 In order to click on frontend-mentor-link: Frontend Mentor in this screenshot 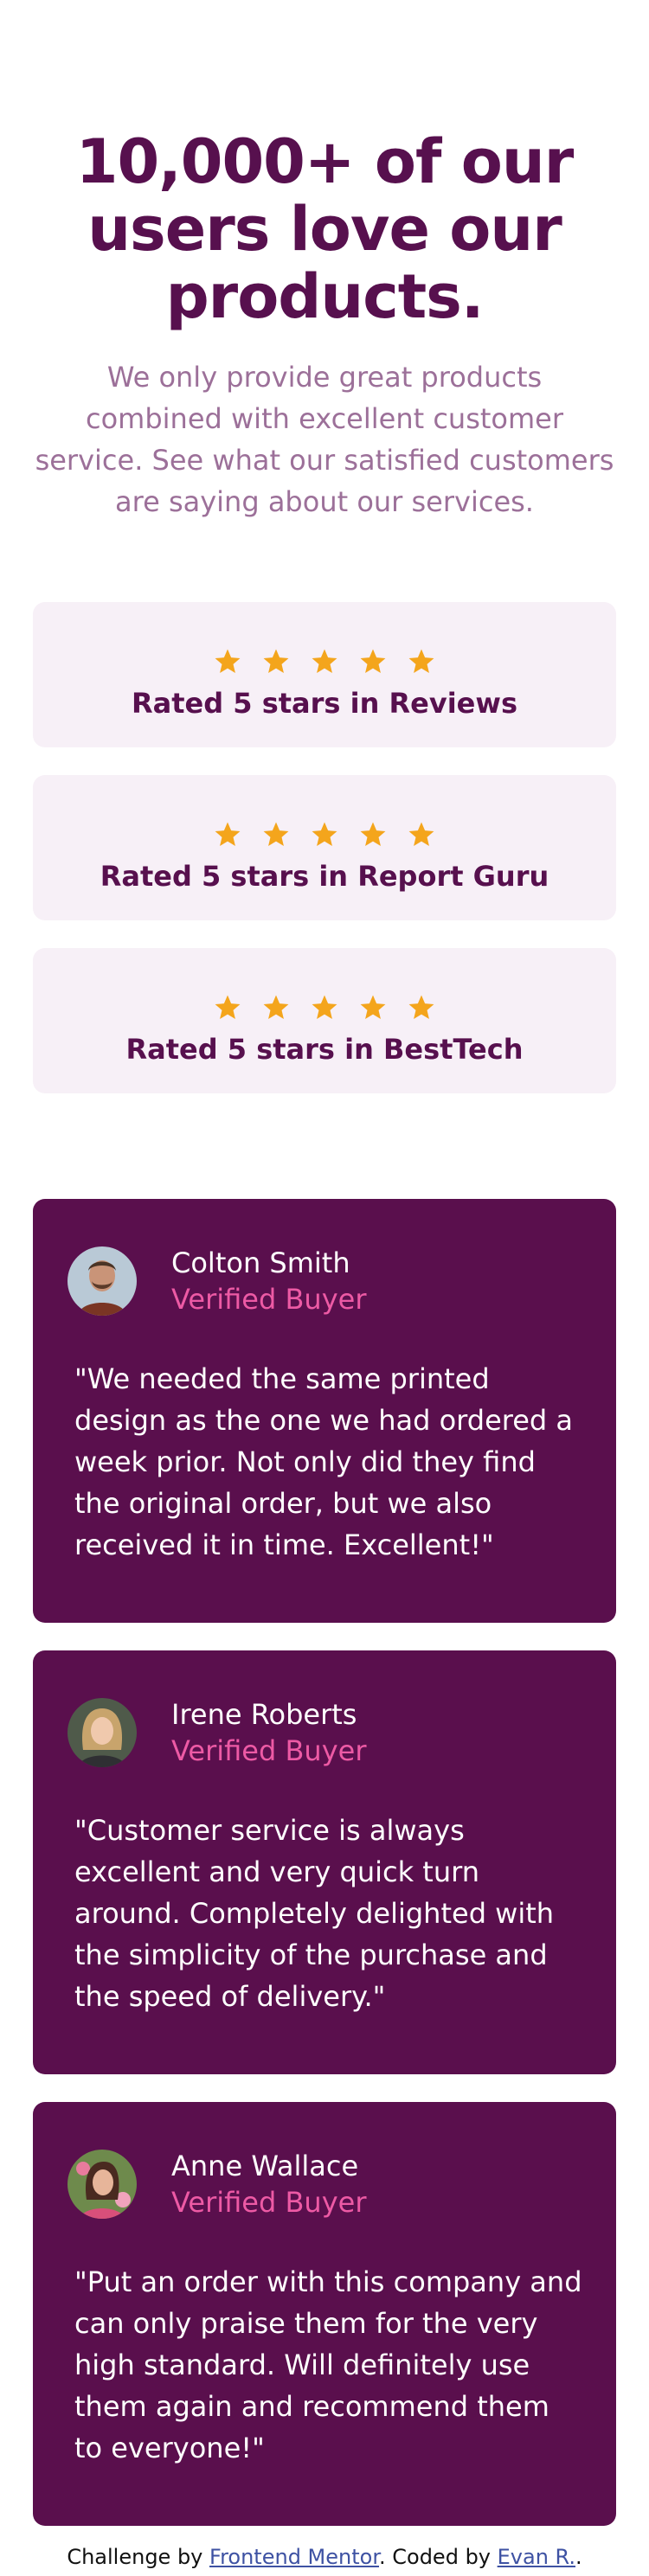, I will do `click(294, 2557)`.